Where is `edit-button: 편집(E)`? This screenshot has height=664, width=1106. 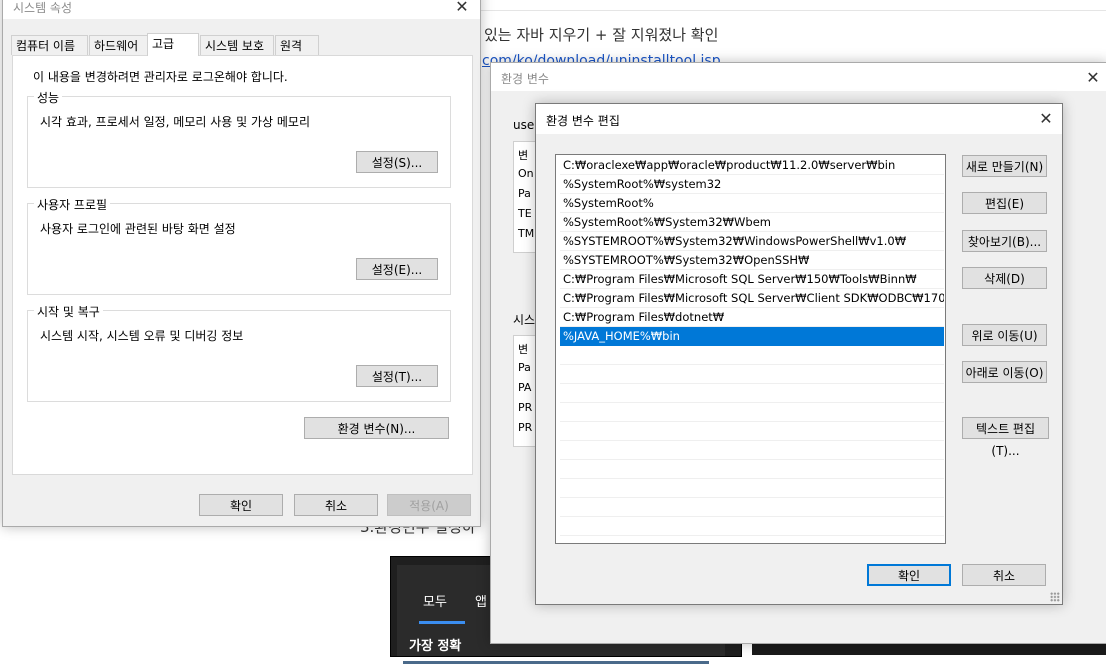
edit-button: 편집(E) is located at coordinates (1004, 203).